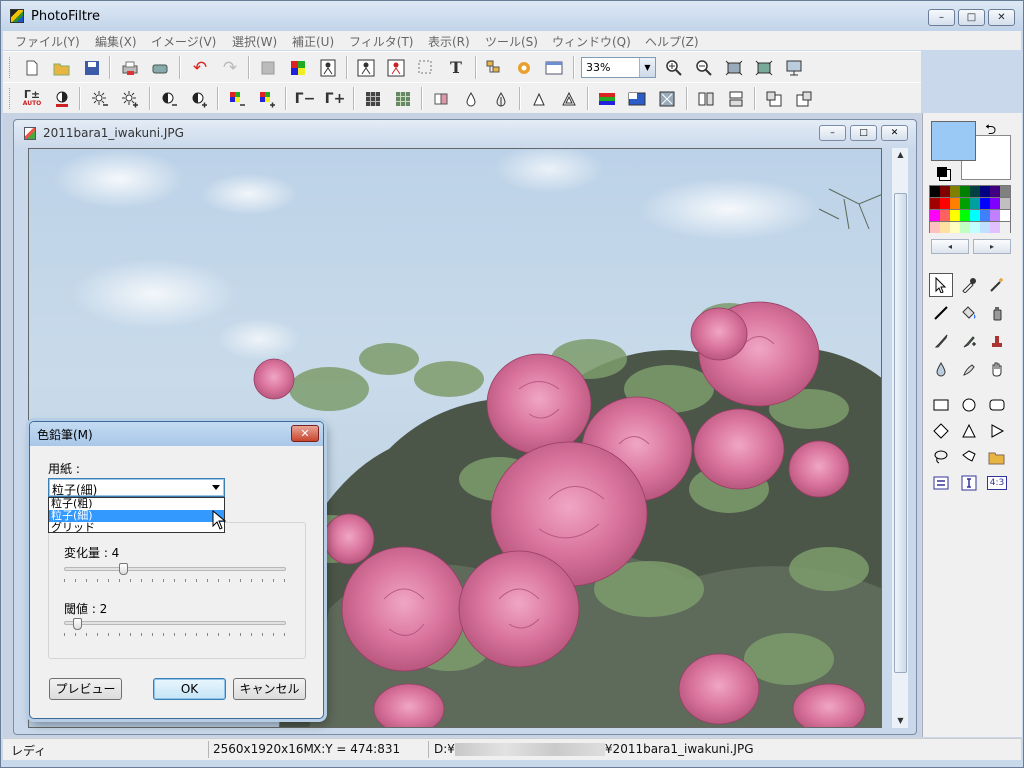 This screenshot has width=1024, height=768. I want to click on polygon-lasso-icon, so click(969, 457).